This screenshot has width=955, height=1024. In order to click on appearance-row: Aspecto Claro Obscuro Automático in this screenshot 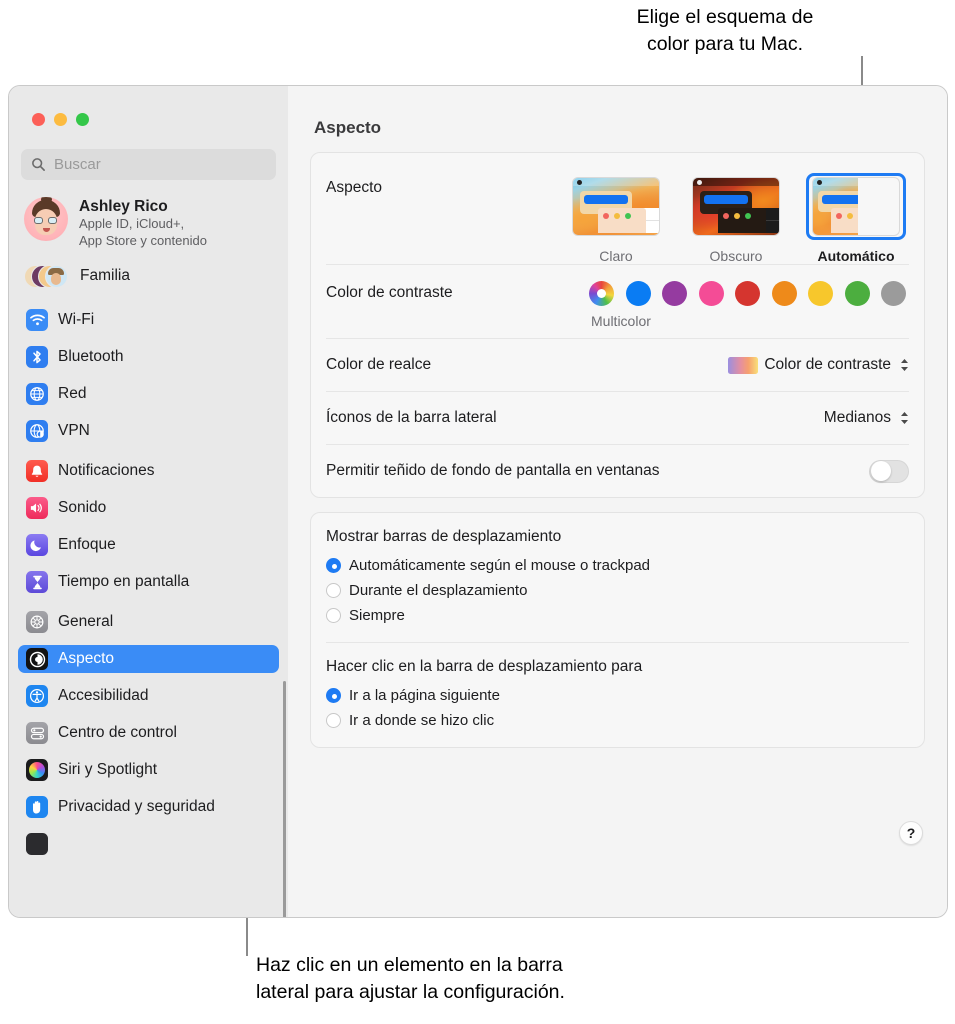, I will do `click(617, 208)`.